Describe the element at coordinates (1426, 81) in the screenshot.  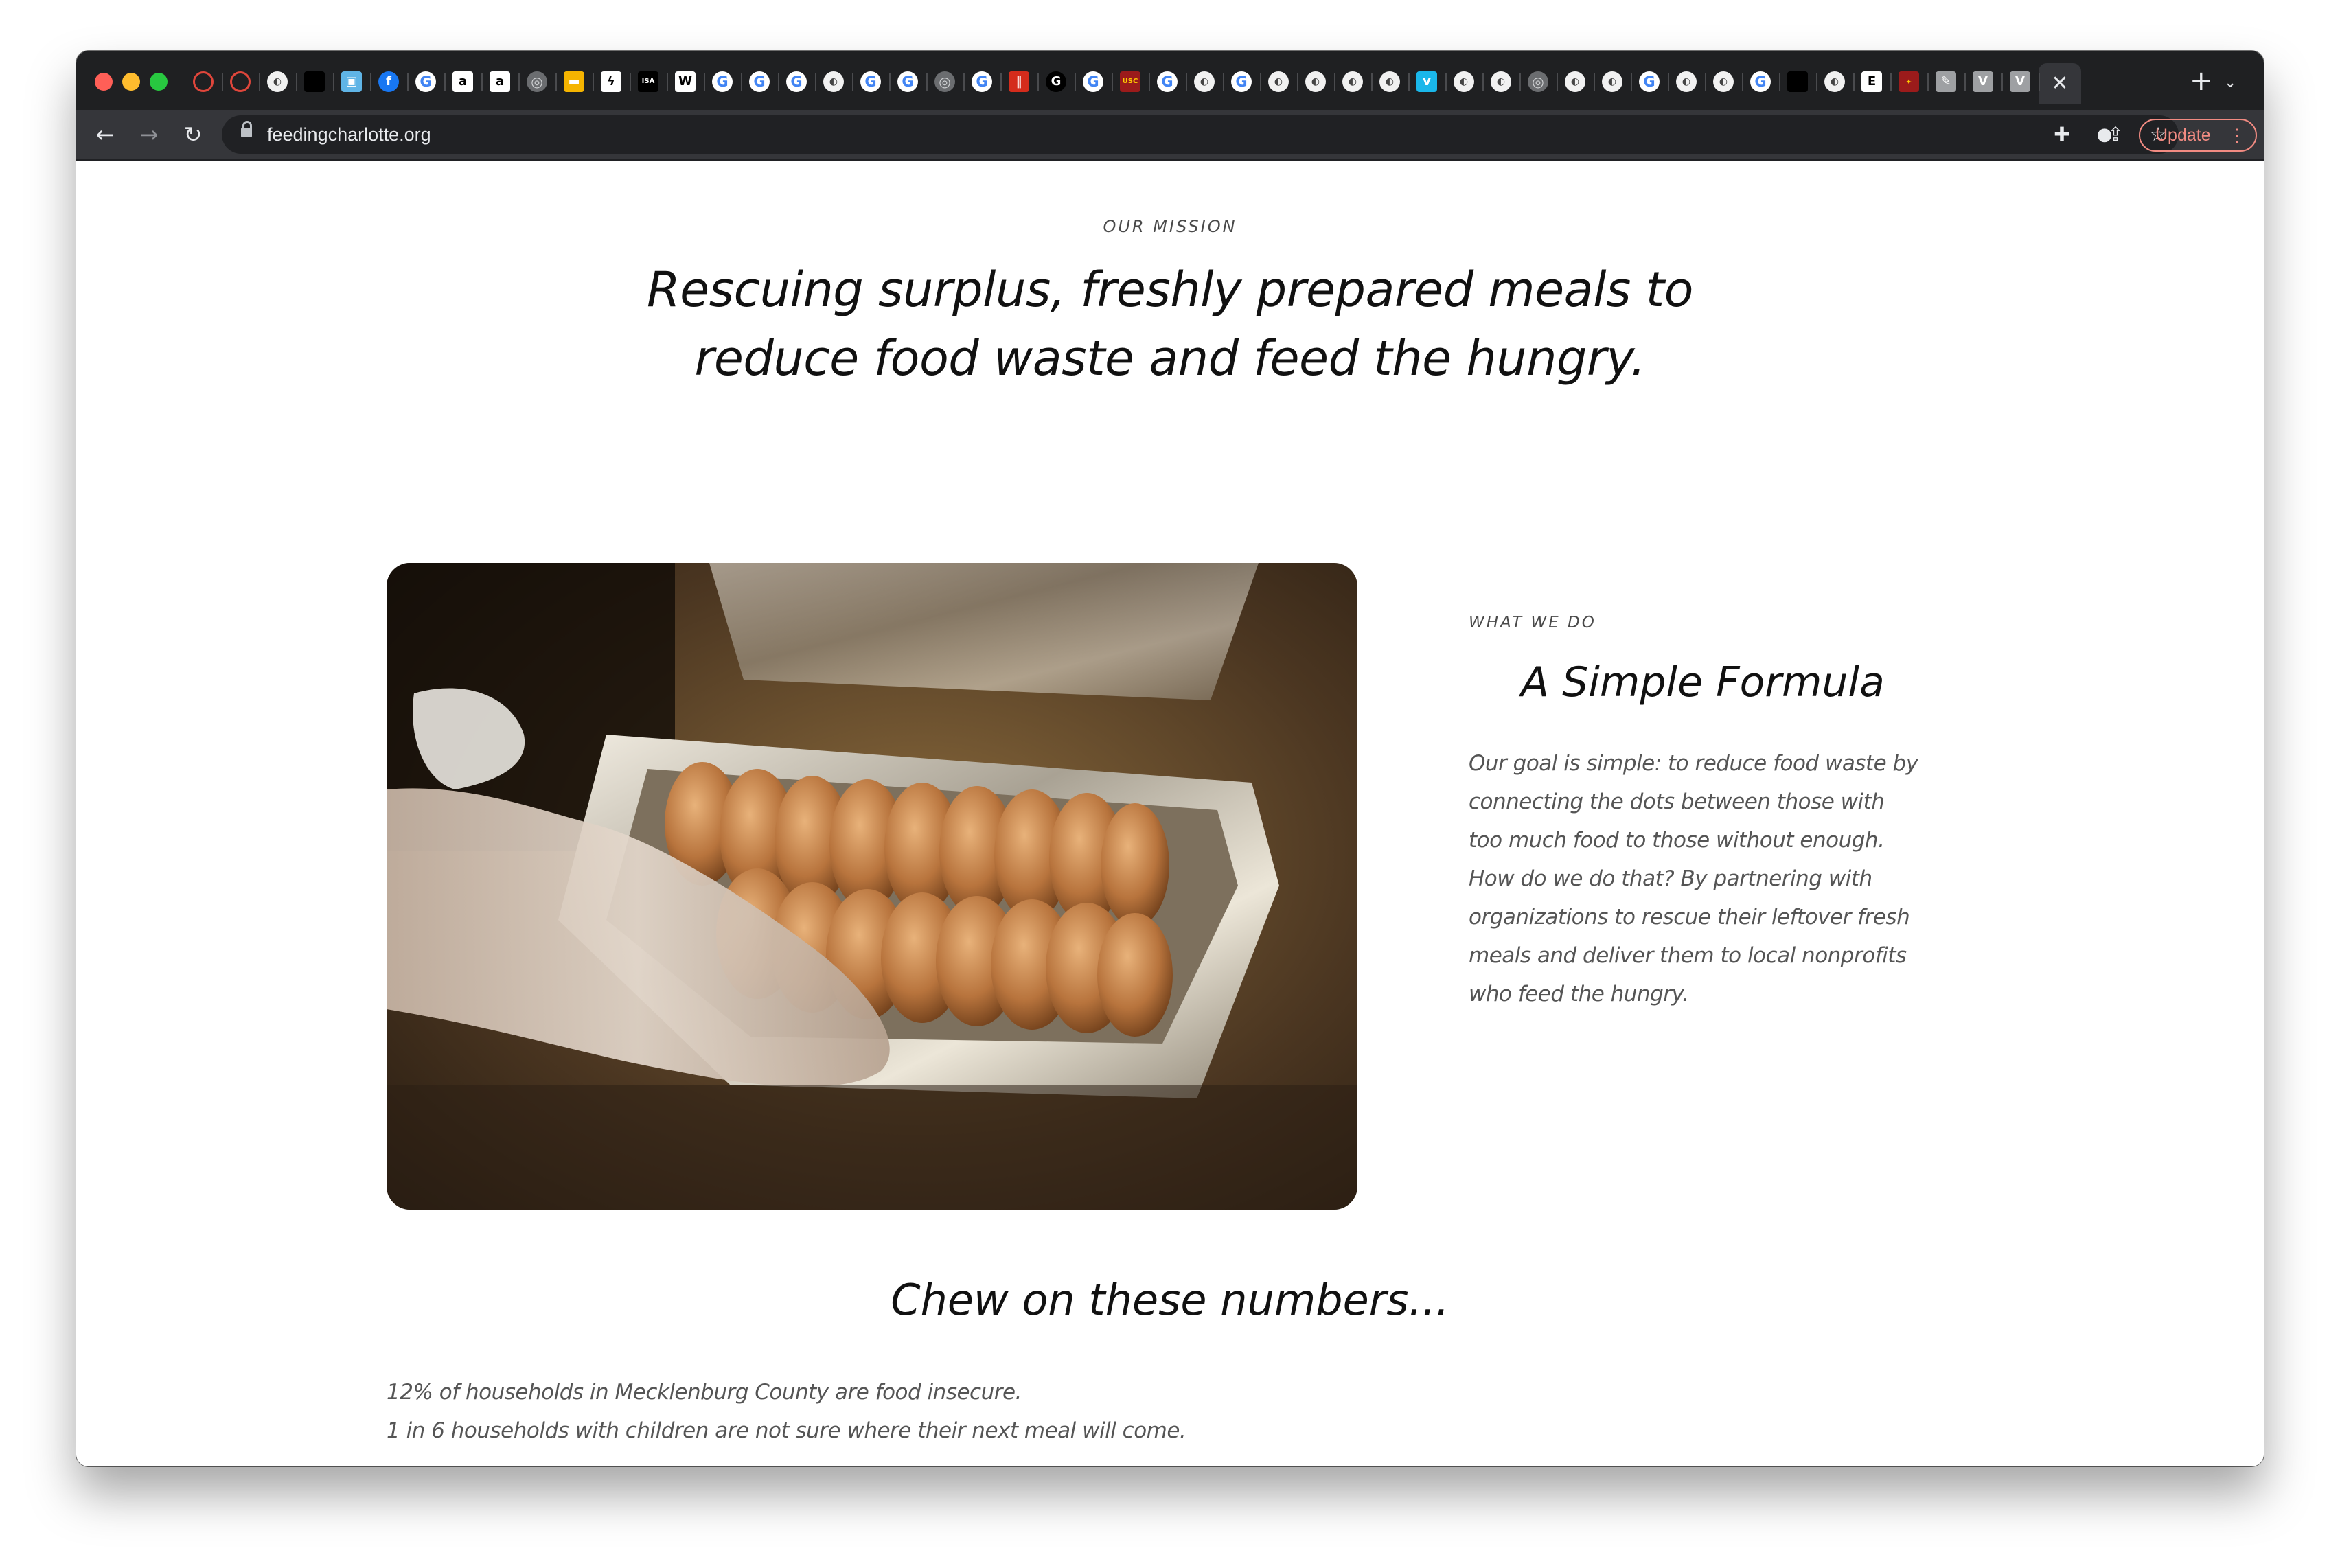
I see `browser-tab: v` at that location.